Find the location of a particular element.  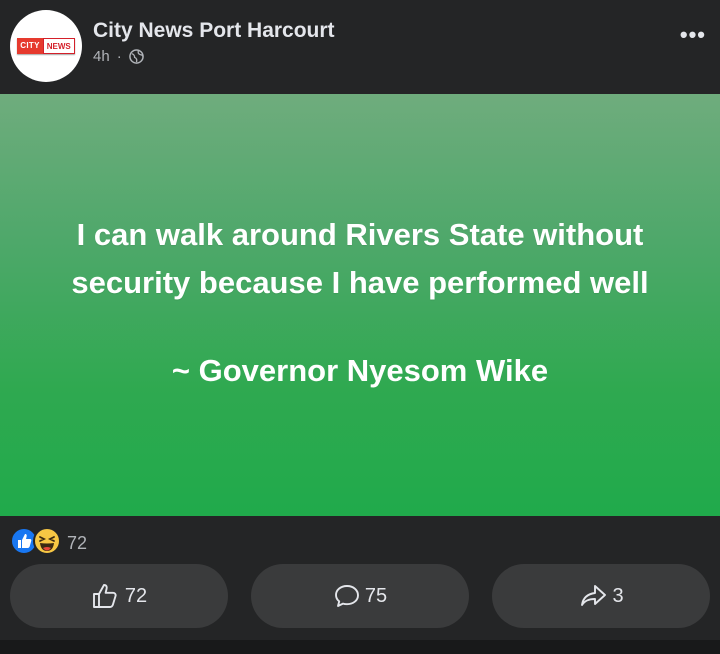

quote-line-2: security because I have performed well is located at coordinates (360, 282).